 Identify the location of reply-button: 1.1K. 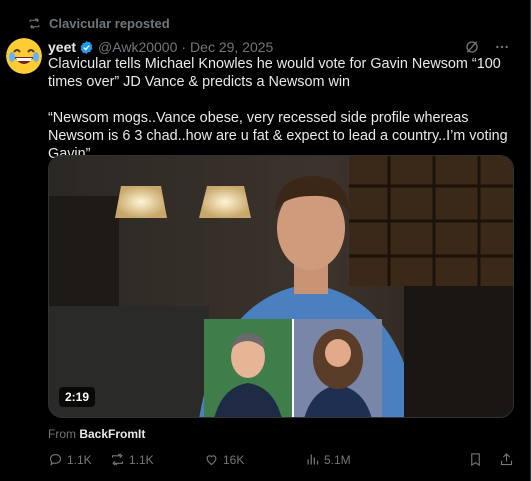
(79, 459).